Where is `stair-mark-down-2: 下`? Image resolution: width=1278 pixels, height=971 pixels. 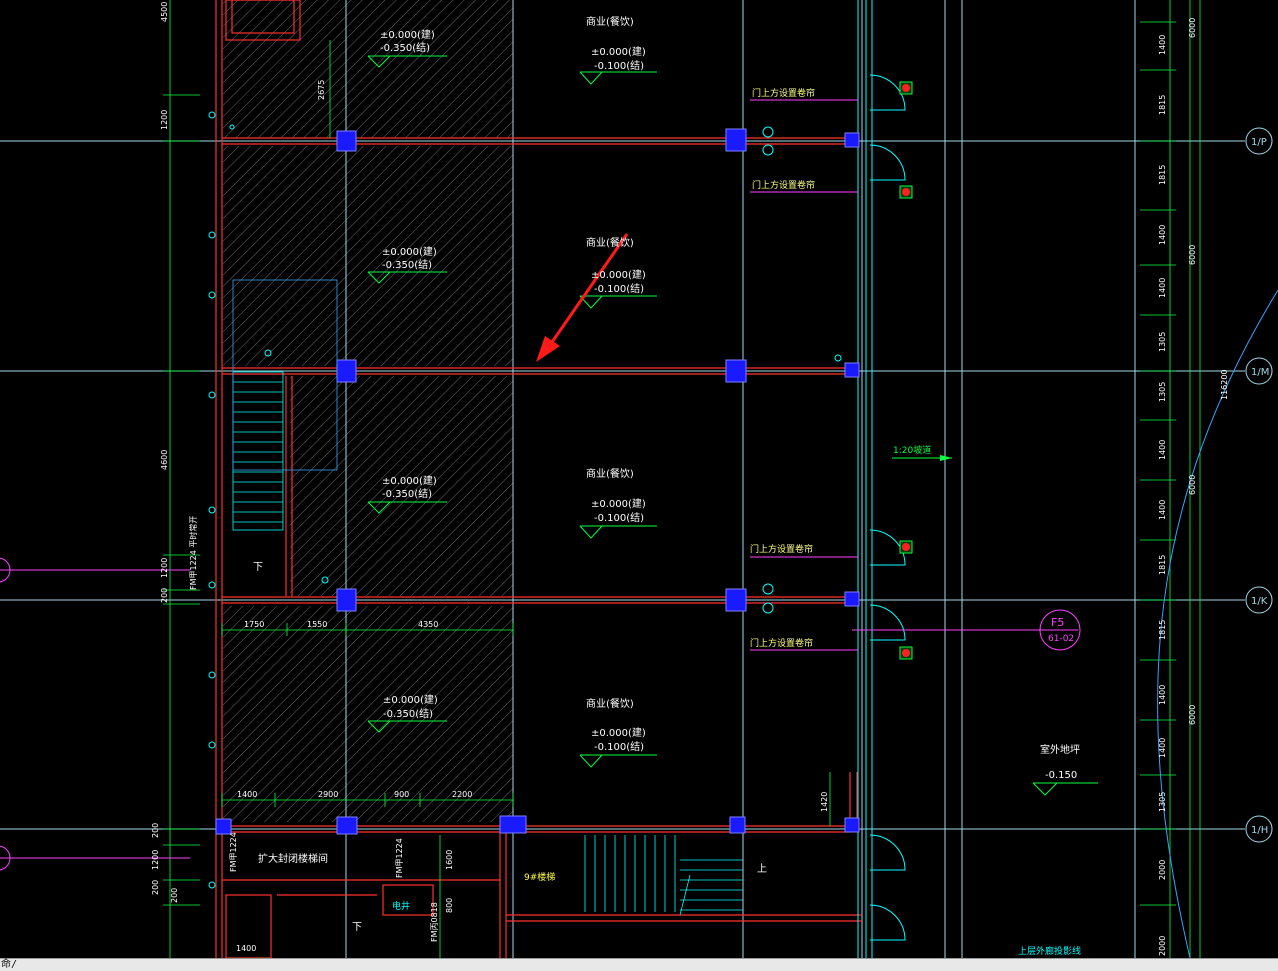
stair-mark-down-2: 下 is located at coordinates (357, 927).